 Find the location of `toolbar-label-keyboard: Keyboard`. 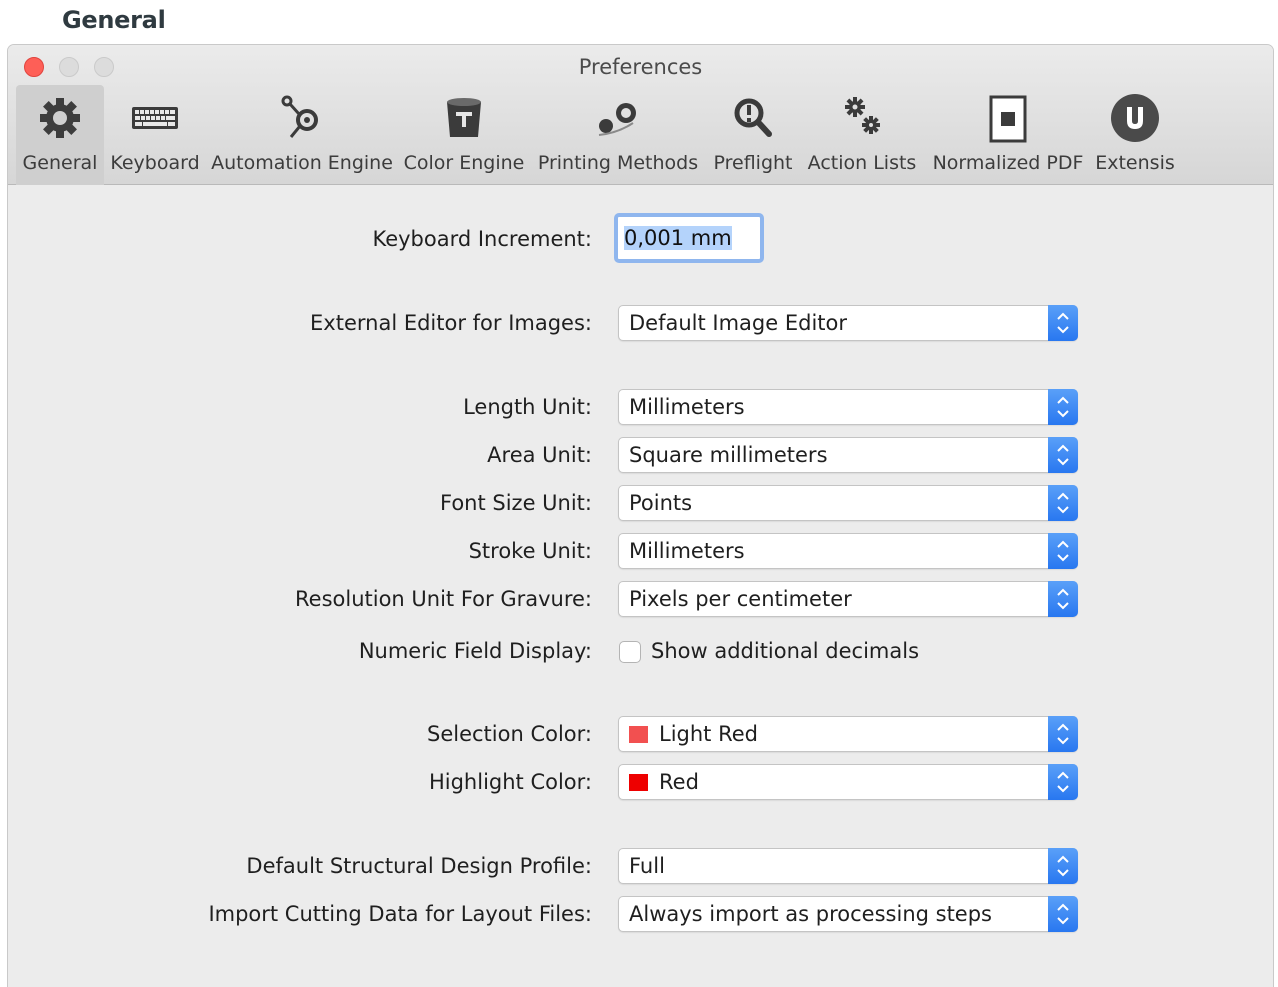

toolbar-label-keyboard: Keyboard is located at coordinates (155, 163).